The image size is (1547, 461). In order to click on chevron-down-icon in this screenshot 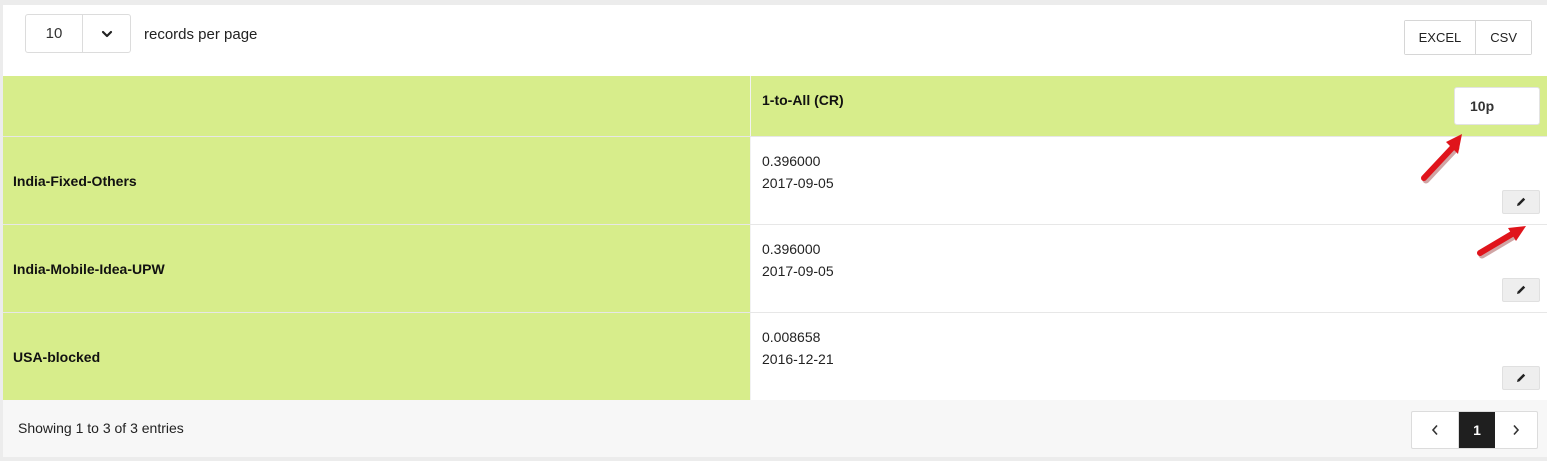, I will do `click(106, 33)`.